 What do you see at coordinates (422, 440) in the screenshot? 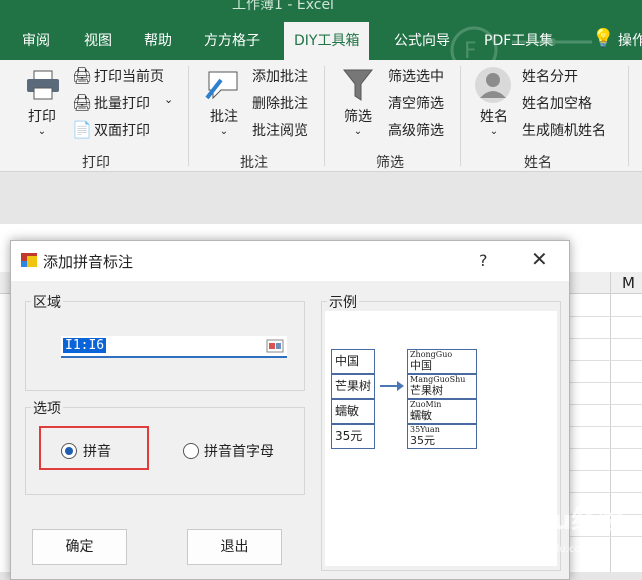
I see `example-text: 35元` at bounding box center [422, 440].